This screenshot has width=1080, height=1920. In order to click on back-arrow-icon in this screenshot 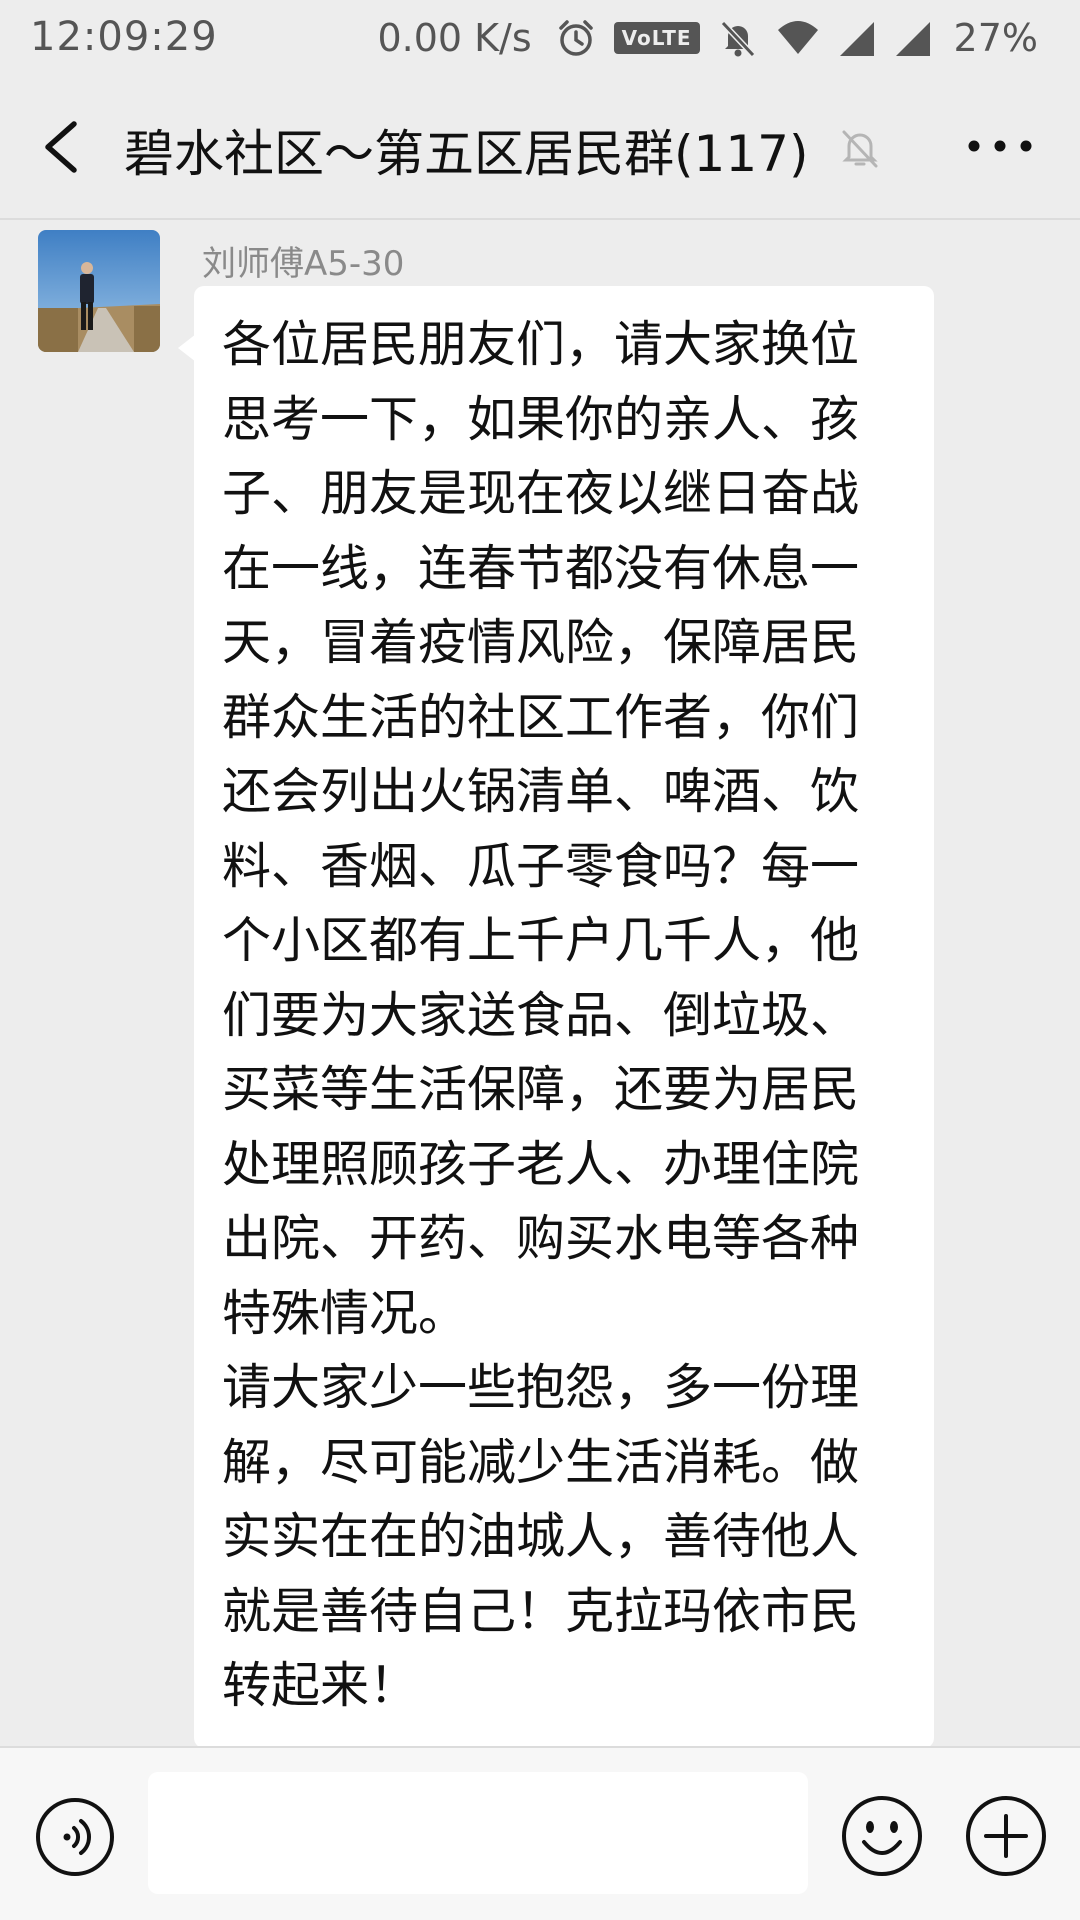, I will do `click(61, 147)`.